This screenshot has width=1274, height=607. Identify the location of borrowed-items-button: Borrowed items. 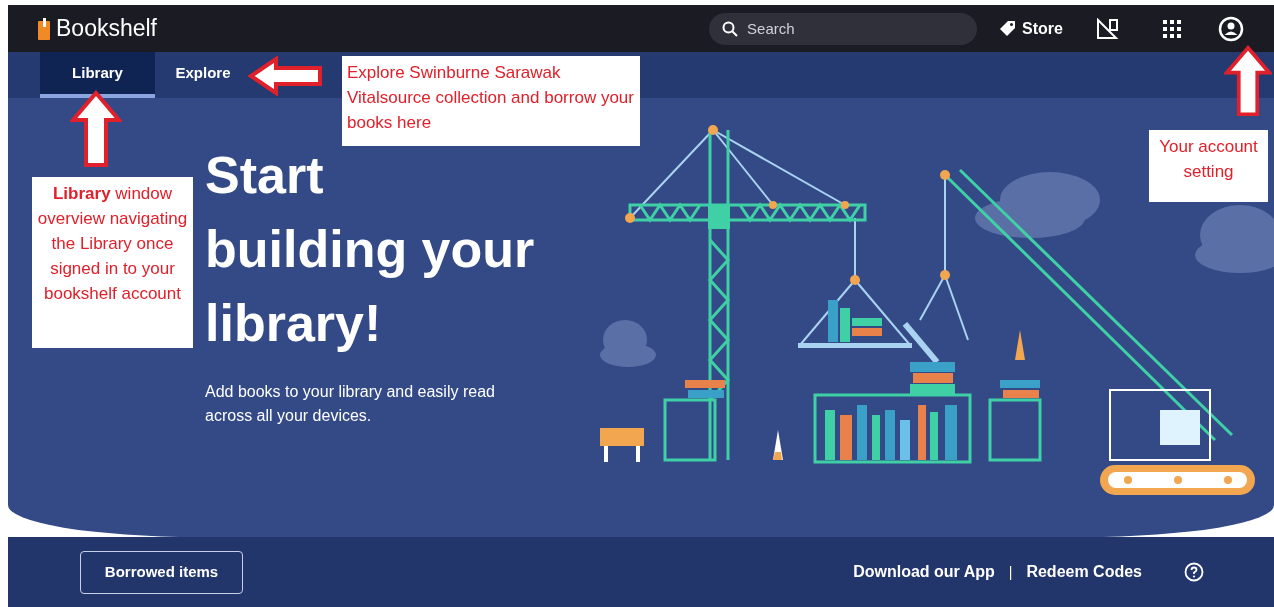
(161, 572).